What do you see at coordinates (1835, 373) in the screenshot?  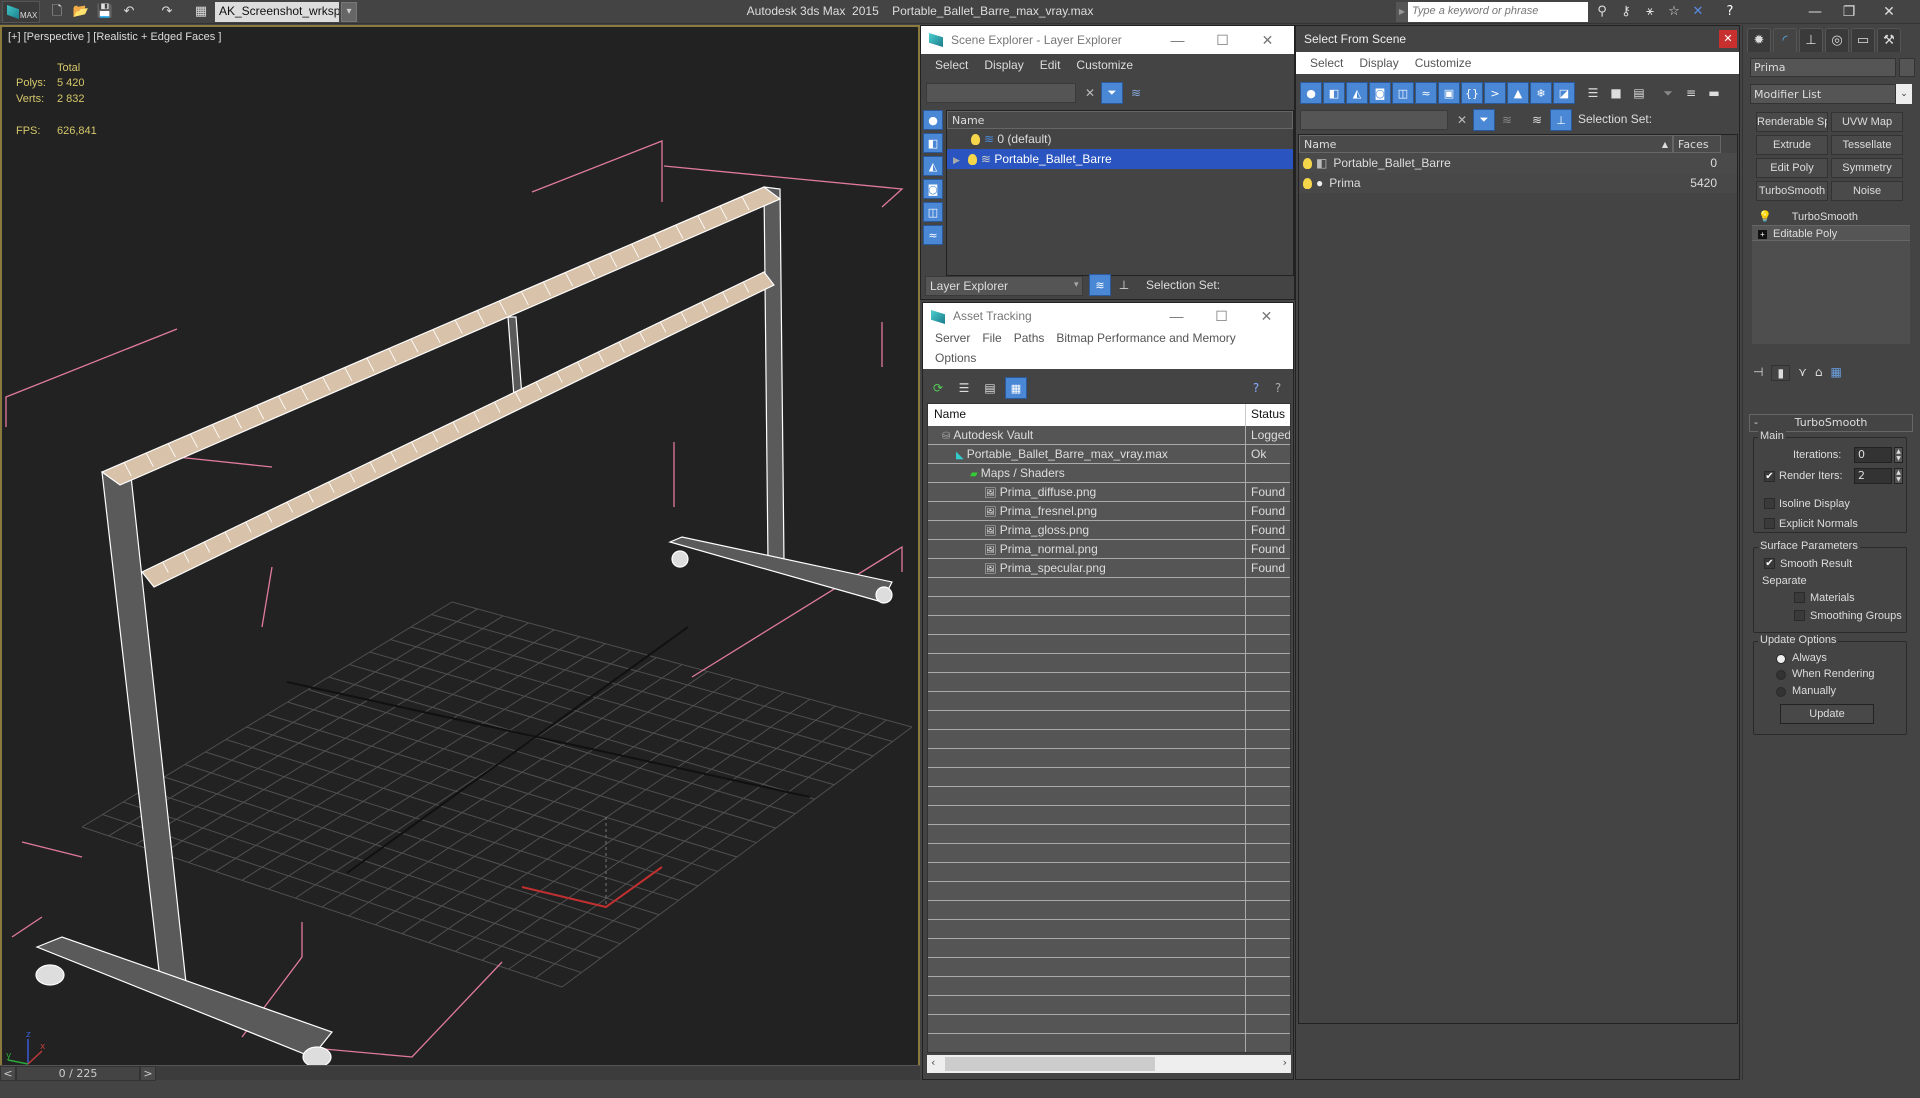 I see `configure-modifier-sets-icon: ▦` at bounding box center [1835, 373].